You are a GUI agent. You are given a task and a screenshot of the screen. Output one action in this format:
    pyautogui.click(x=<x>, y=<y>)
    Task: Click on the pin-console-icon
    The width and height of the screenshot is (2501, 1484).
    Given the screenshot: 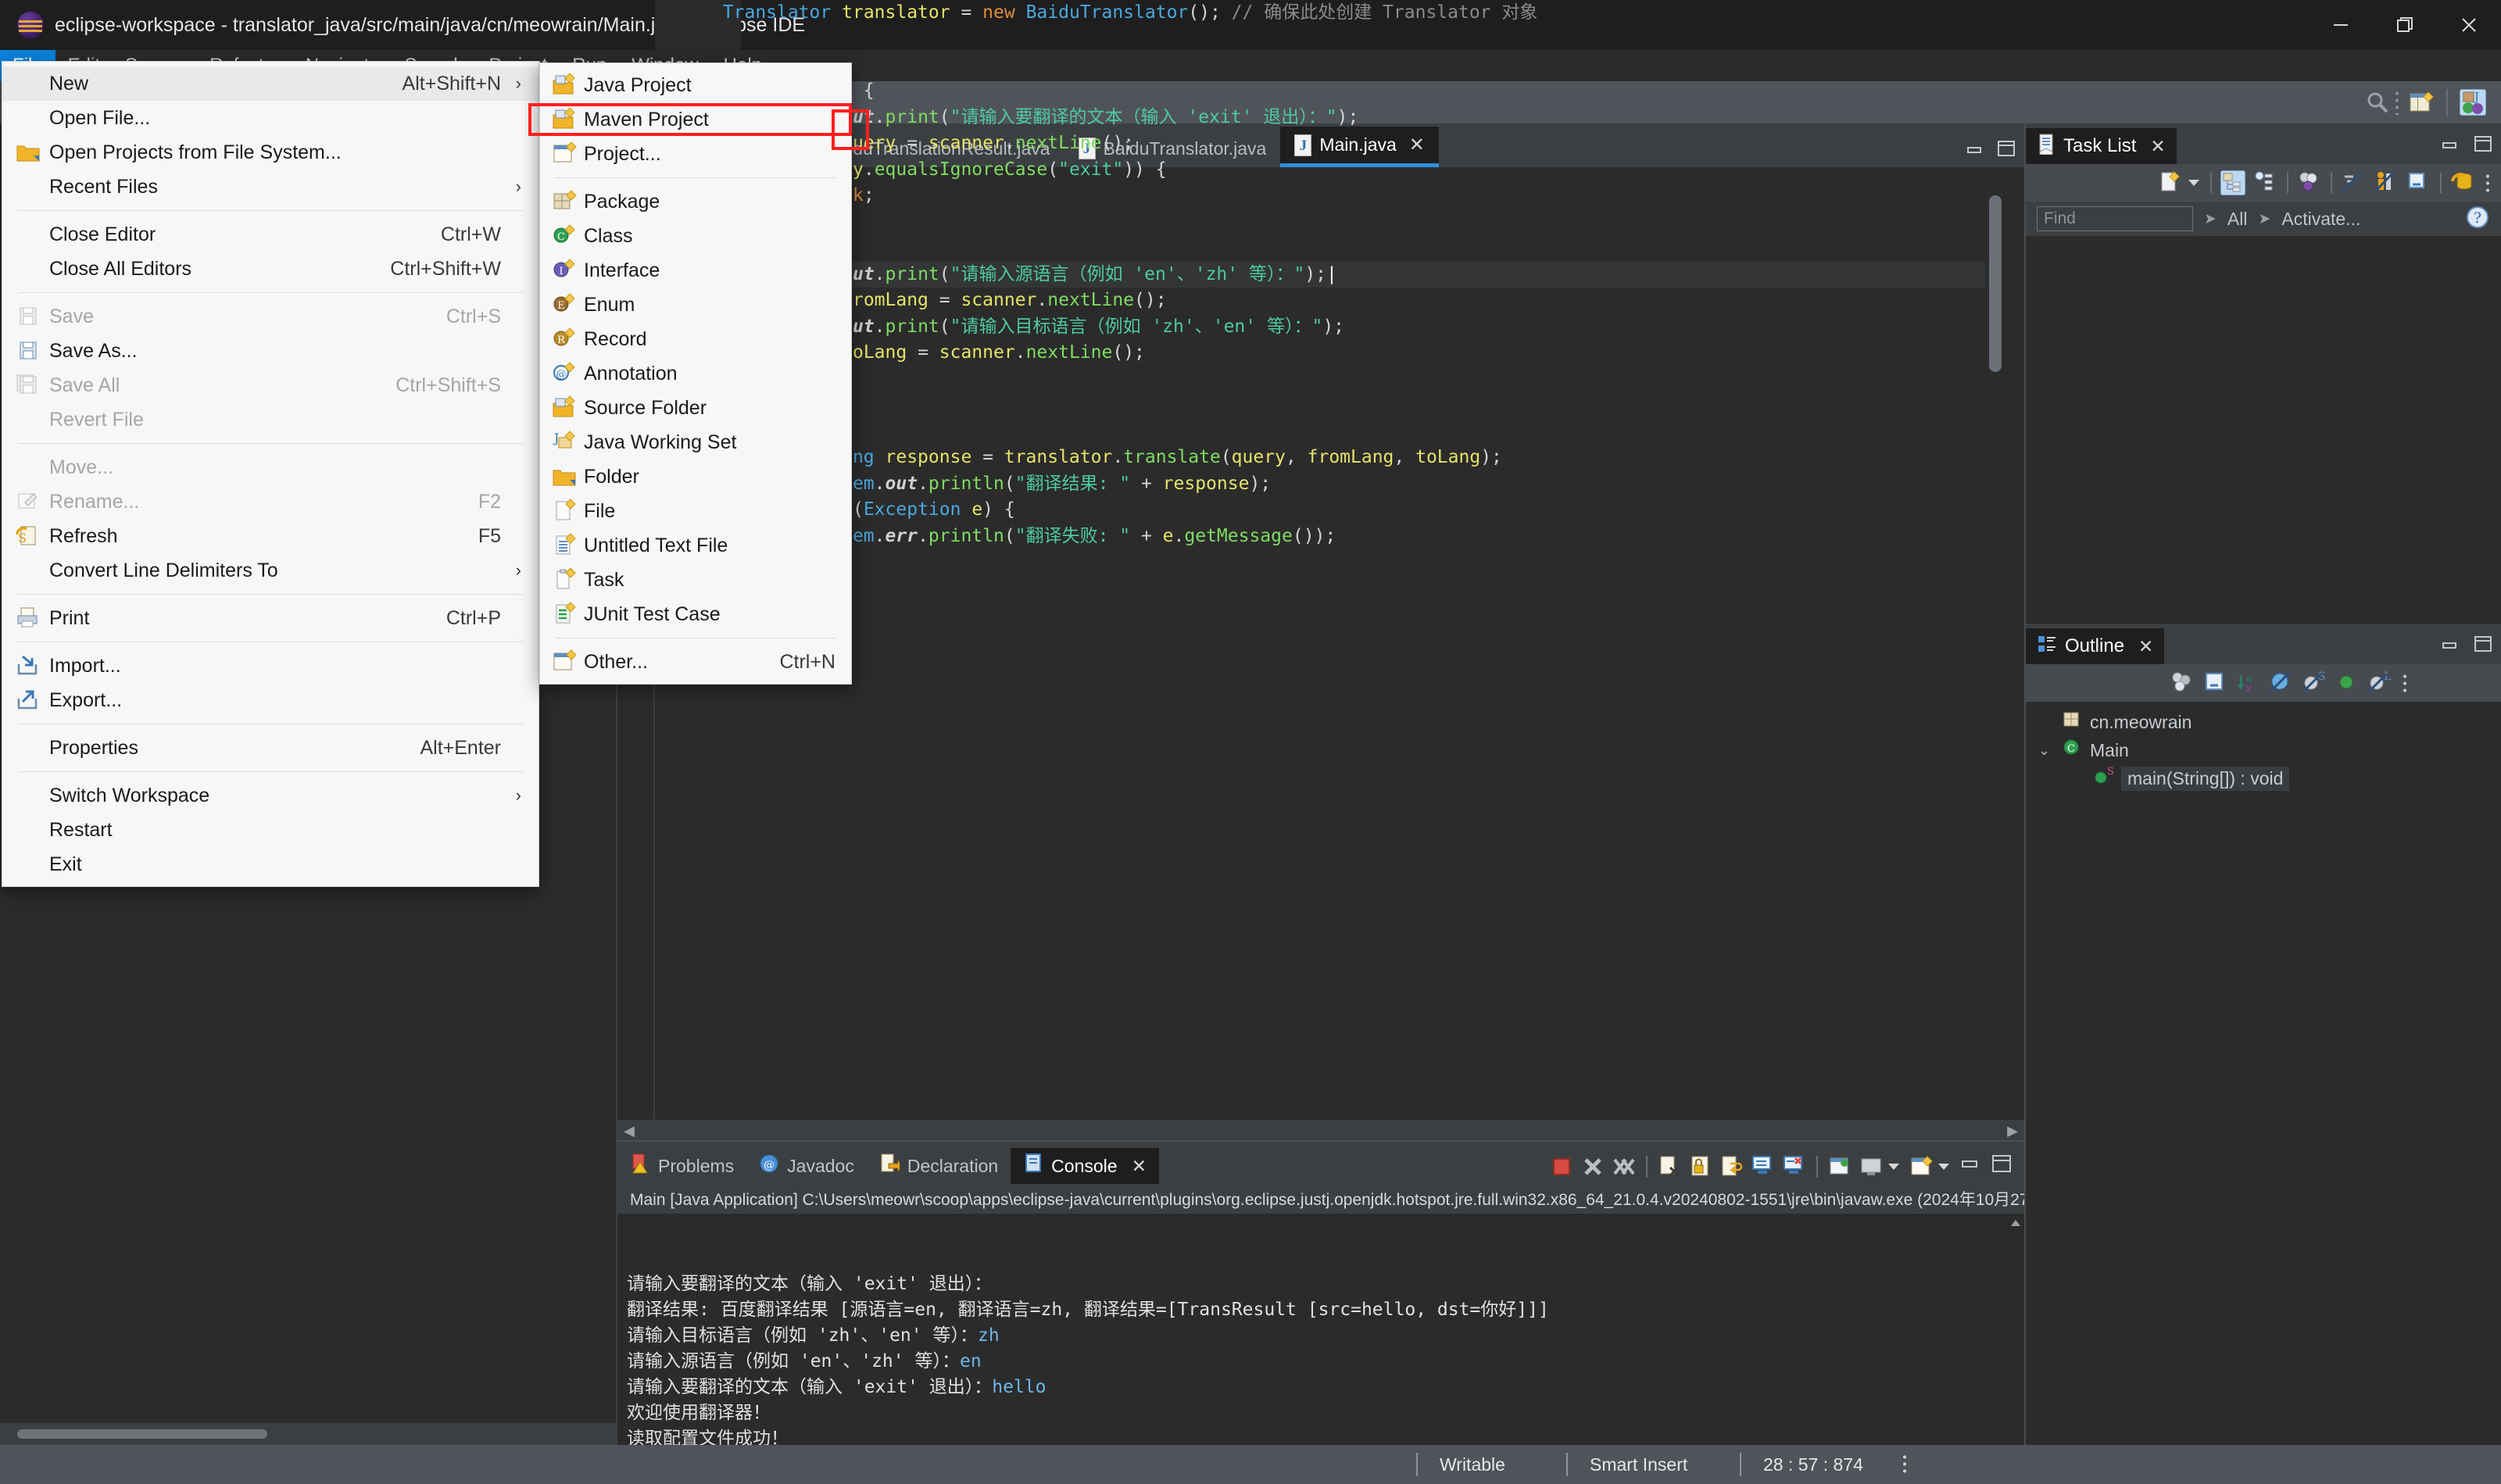 What is the action you would take?
    pyautogui.click(x=1840, y=1166)
    